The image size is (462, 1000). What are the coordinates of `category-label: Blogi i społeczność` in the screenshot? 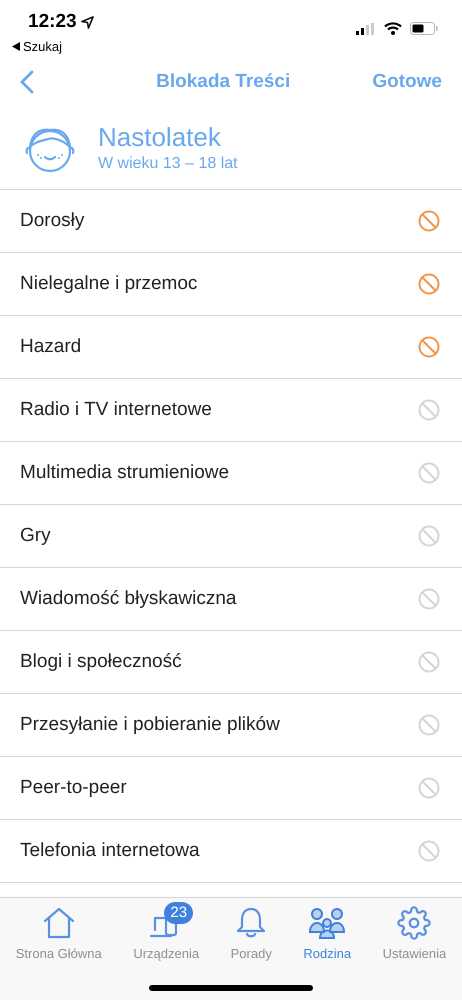 It's located at (101, 662).